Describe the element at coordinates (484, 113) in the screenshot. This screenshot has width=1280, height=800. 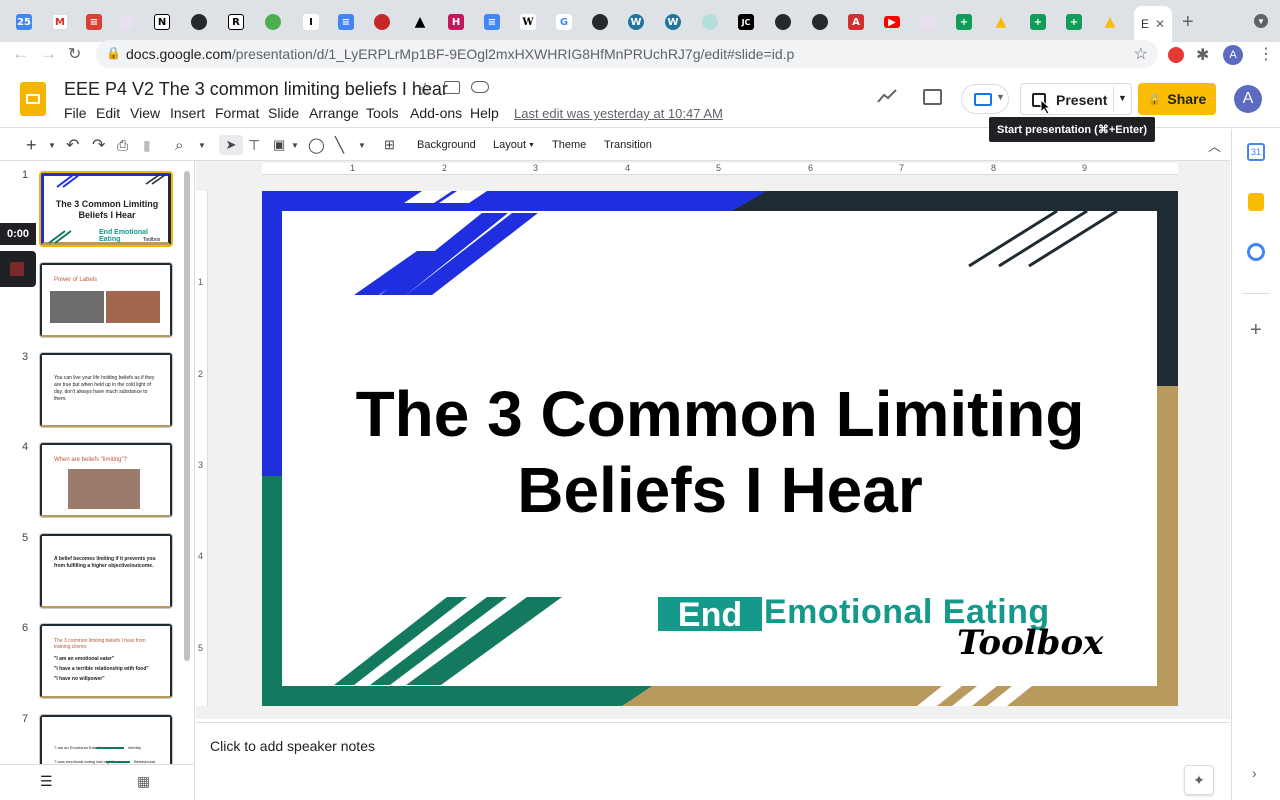
I see `menu-help: Help` at that location.